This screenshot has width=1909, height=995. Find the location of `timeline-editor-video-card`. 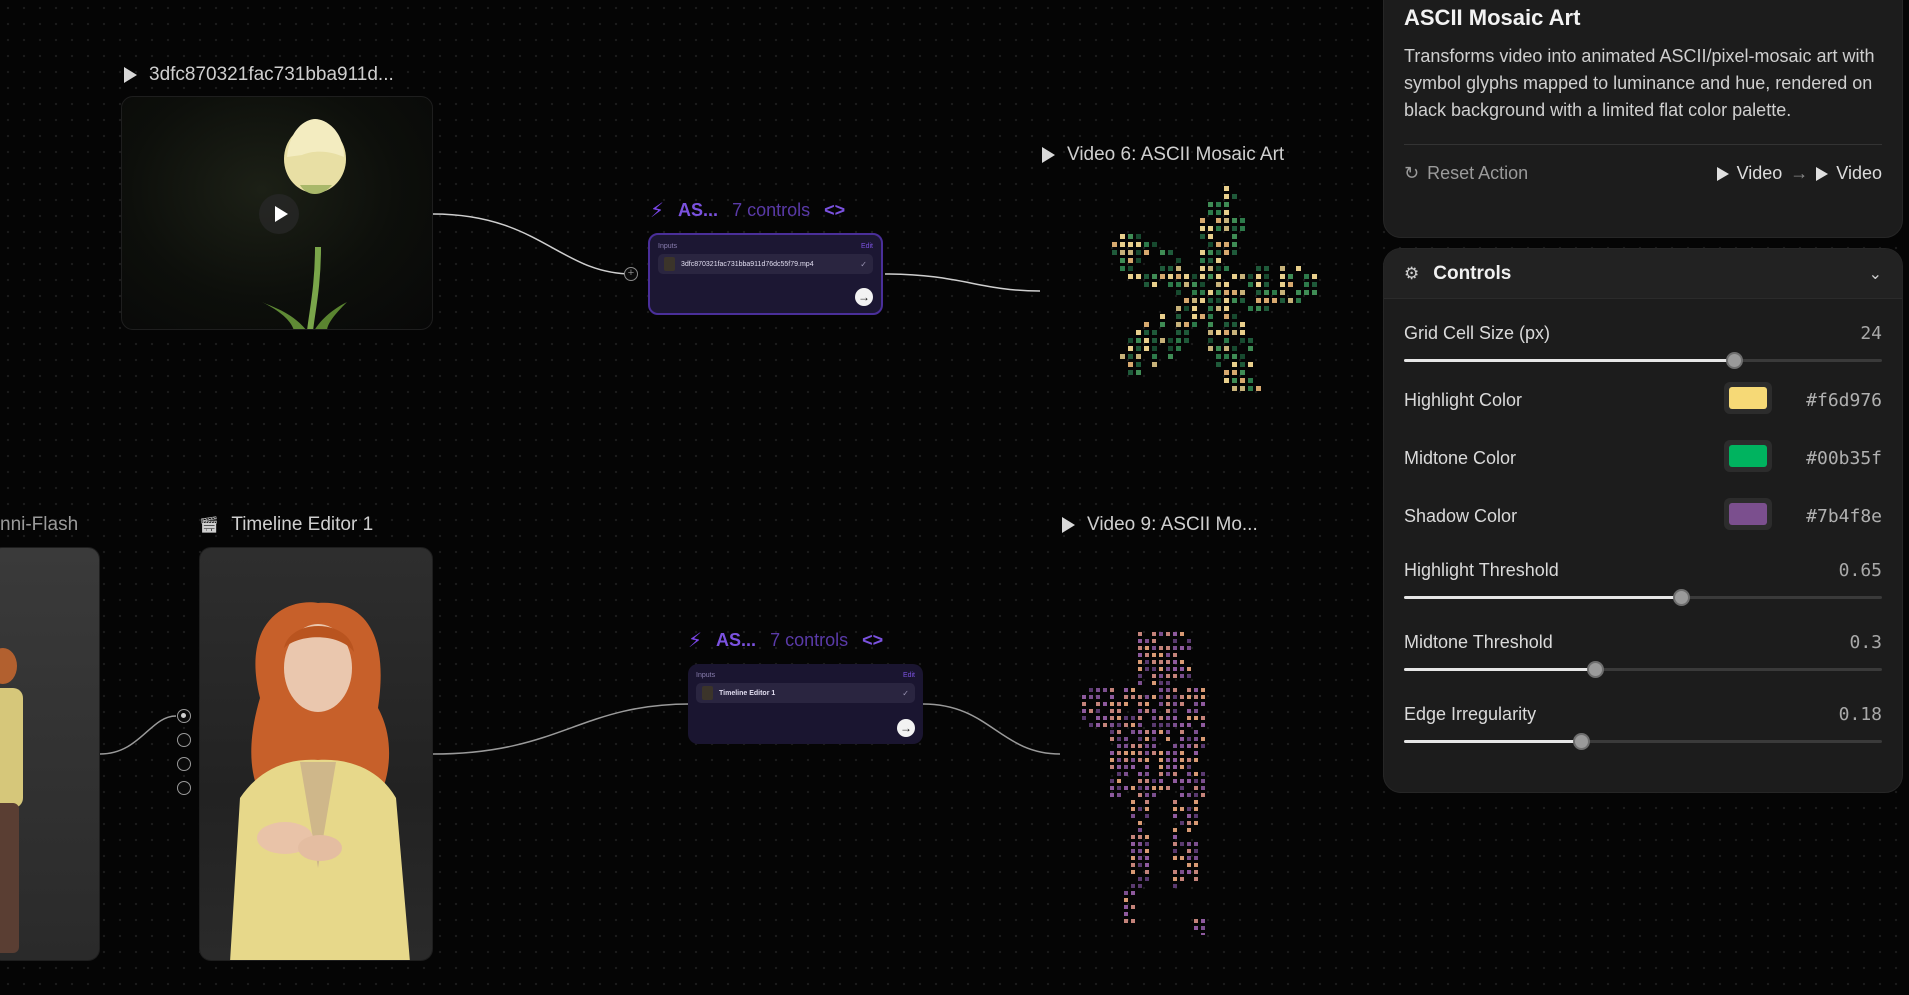

timeline-editor-video-card is located at coordinates (316, 754).